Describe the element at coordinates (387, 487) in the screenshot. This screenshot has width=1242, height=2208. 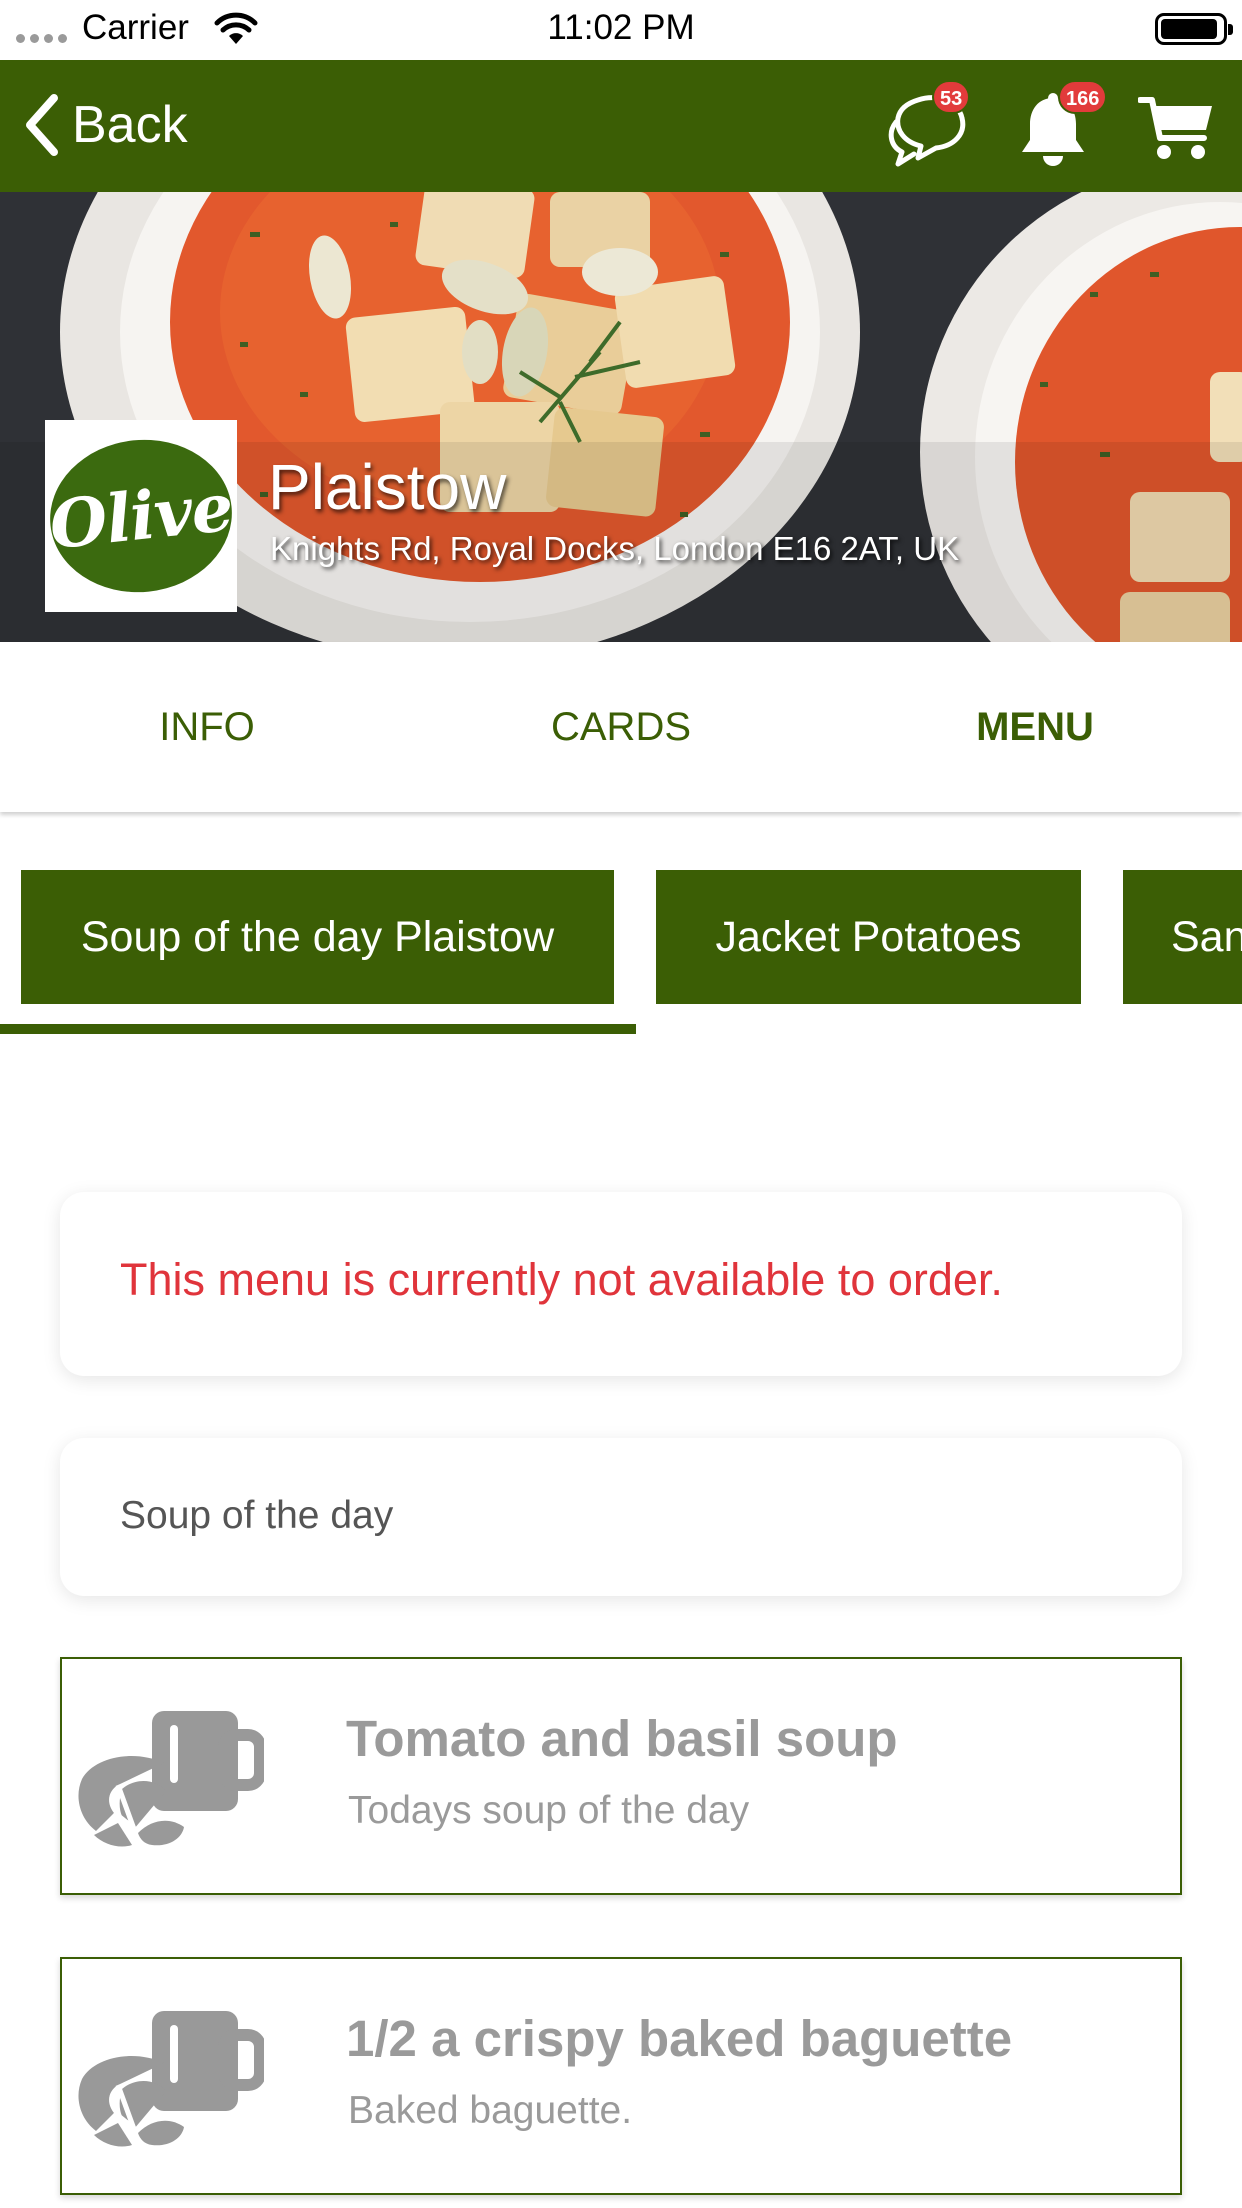
I see `venue-name: Plaistow` at that location.